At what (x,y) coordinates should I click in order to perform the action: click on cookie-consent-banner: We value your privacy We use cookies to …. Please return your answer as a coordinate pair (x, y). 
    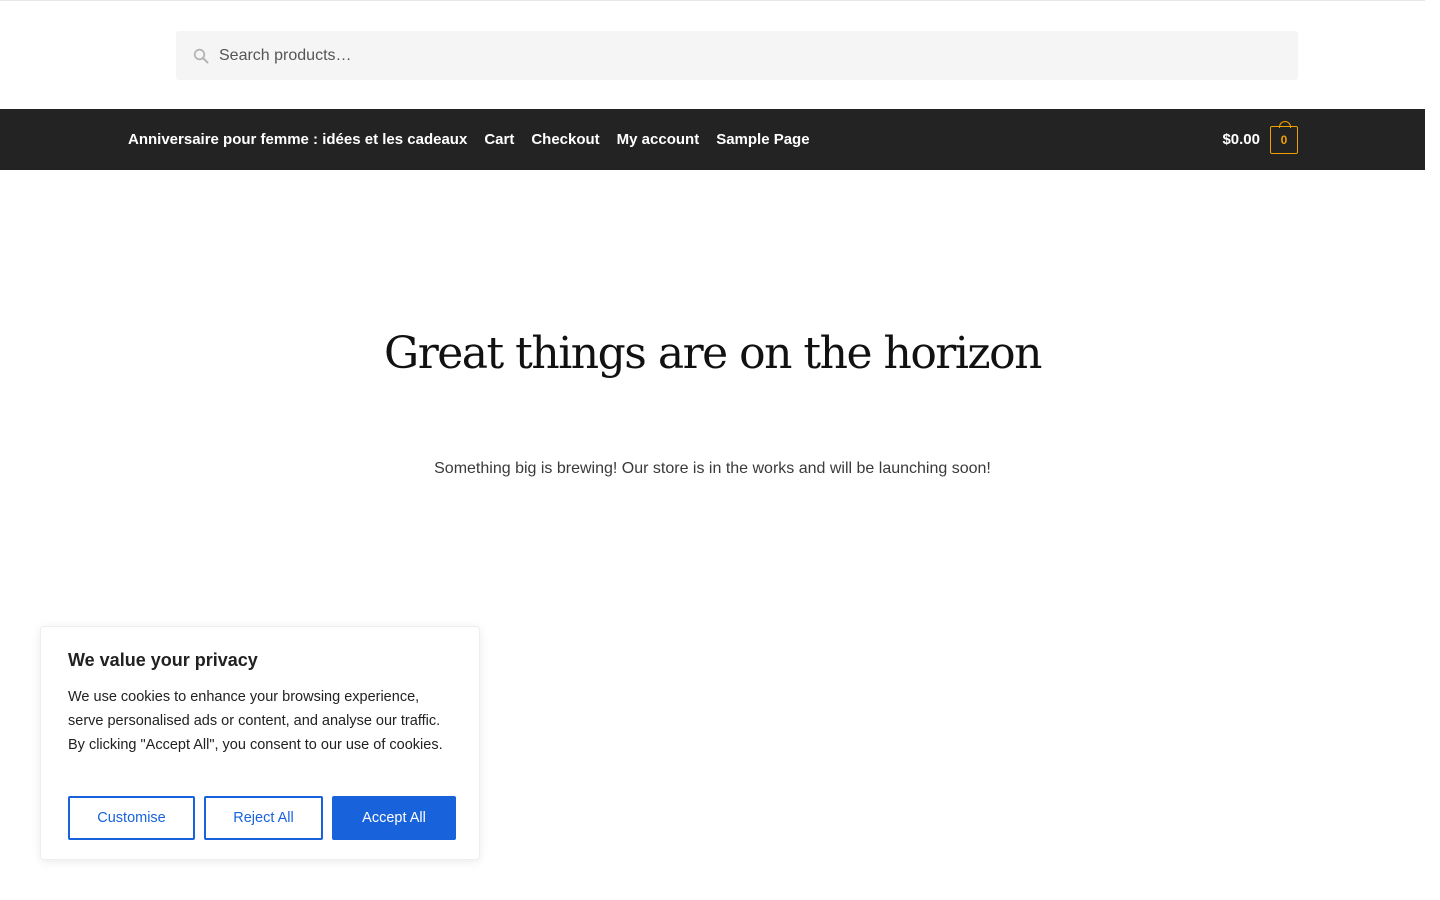
    Looking at the image, I should click on (260, 743).